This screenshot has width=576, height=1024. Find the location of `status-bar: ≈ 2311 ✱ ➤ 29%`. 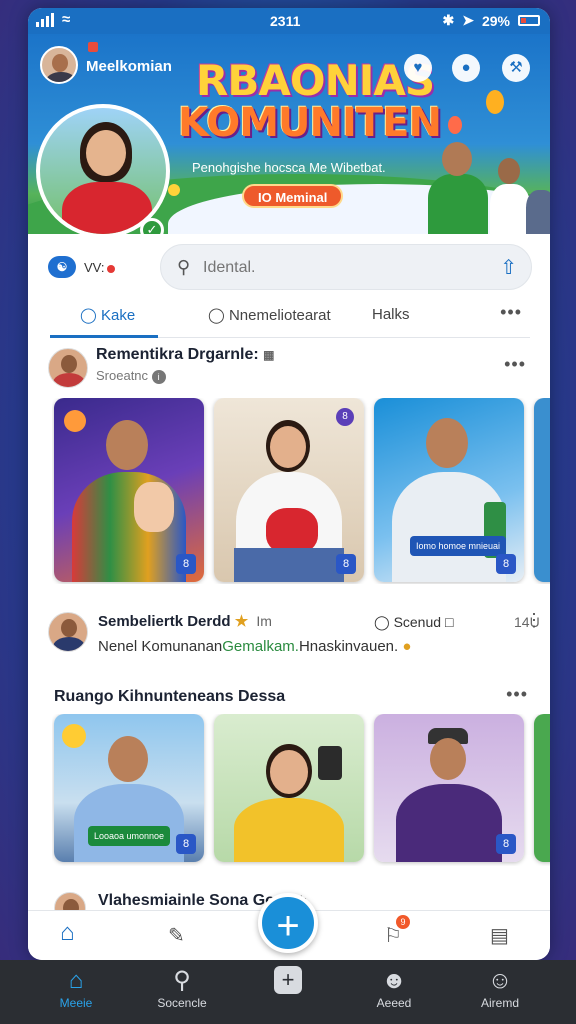

status-bar: ≈ 2311 ✱ ➤ 29% is located at coordinates (289, 21).